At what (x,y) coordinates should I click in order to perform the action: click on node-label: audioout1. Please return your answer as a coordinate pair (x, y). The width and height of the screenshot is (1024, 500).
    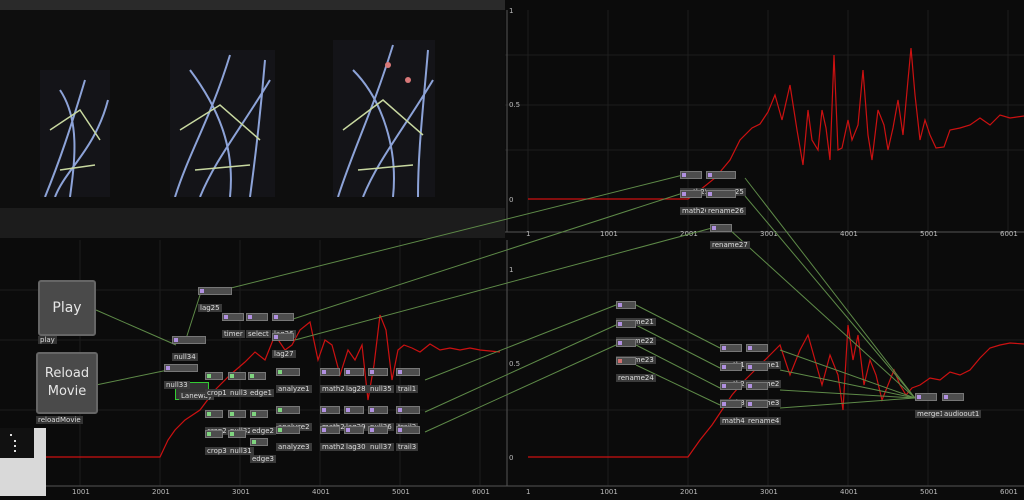
    Looking at the image, I should click on (962, 414).